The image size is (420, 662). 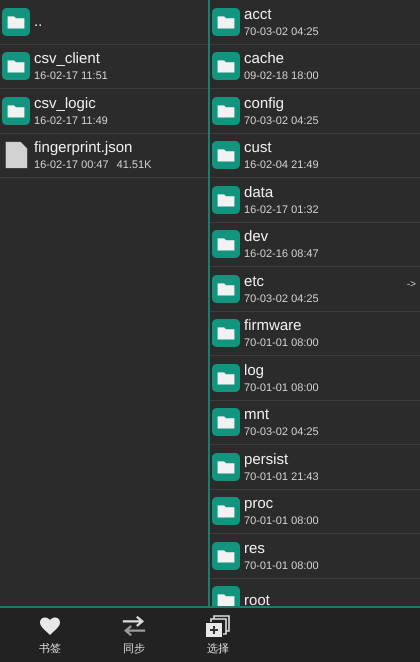 What do you see at coordinates (134, 626) in the screenshot?
I see `swap-arrows-icon` at bounding box center [134, 626].